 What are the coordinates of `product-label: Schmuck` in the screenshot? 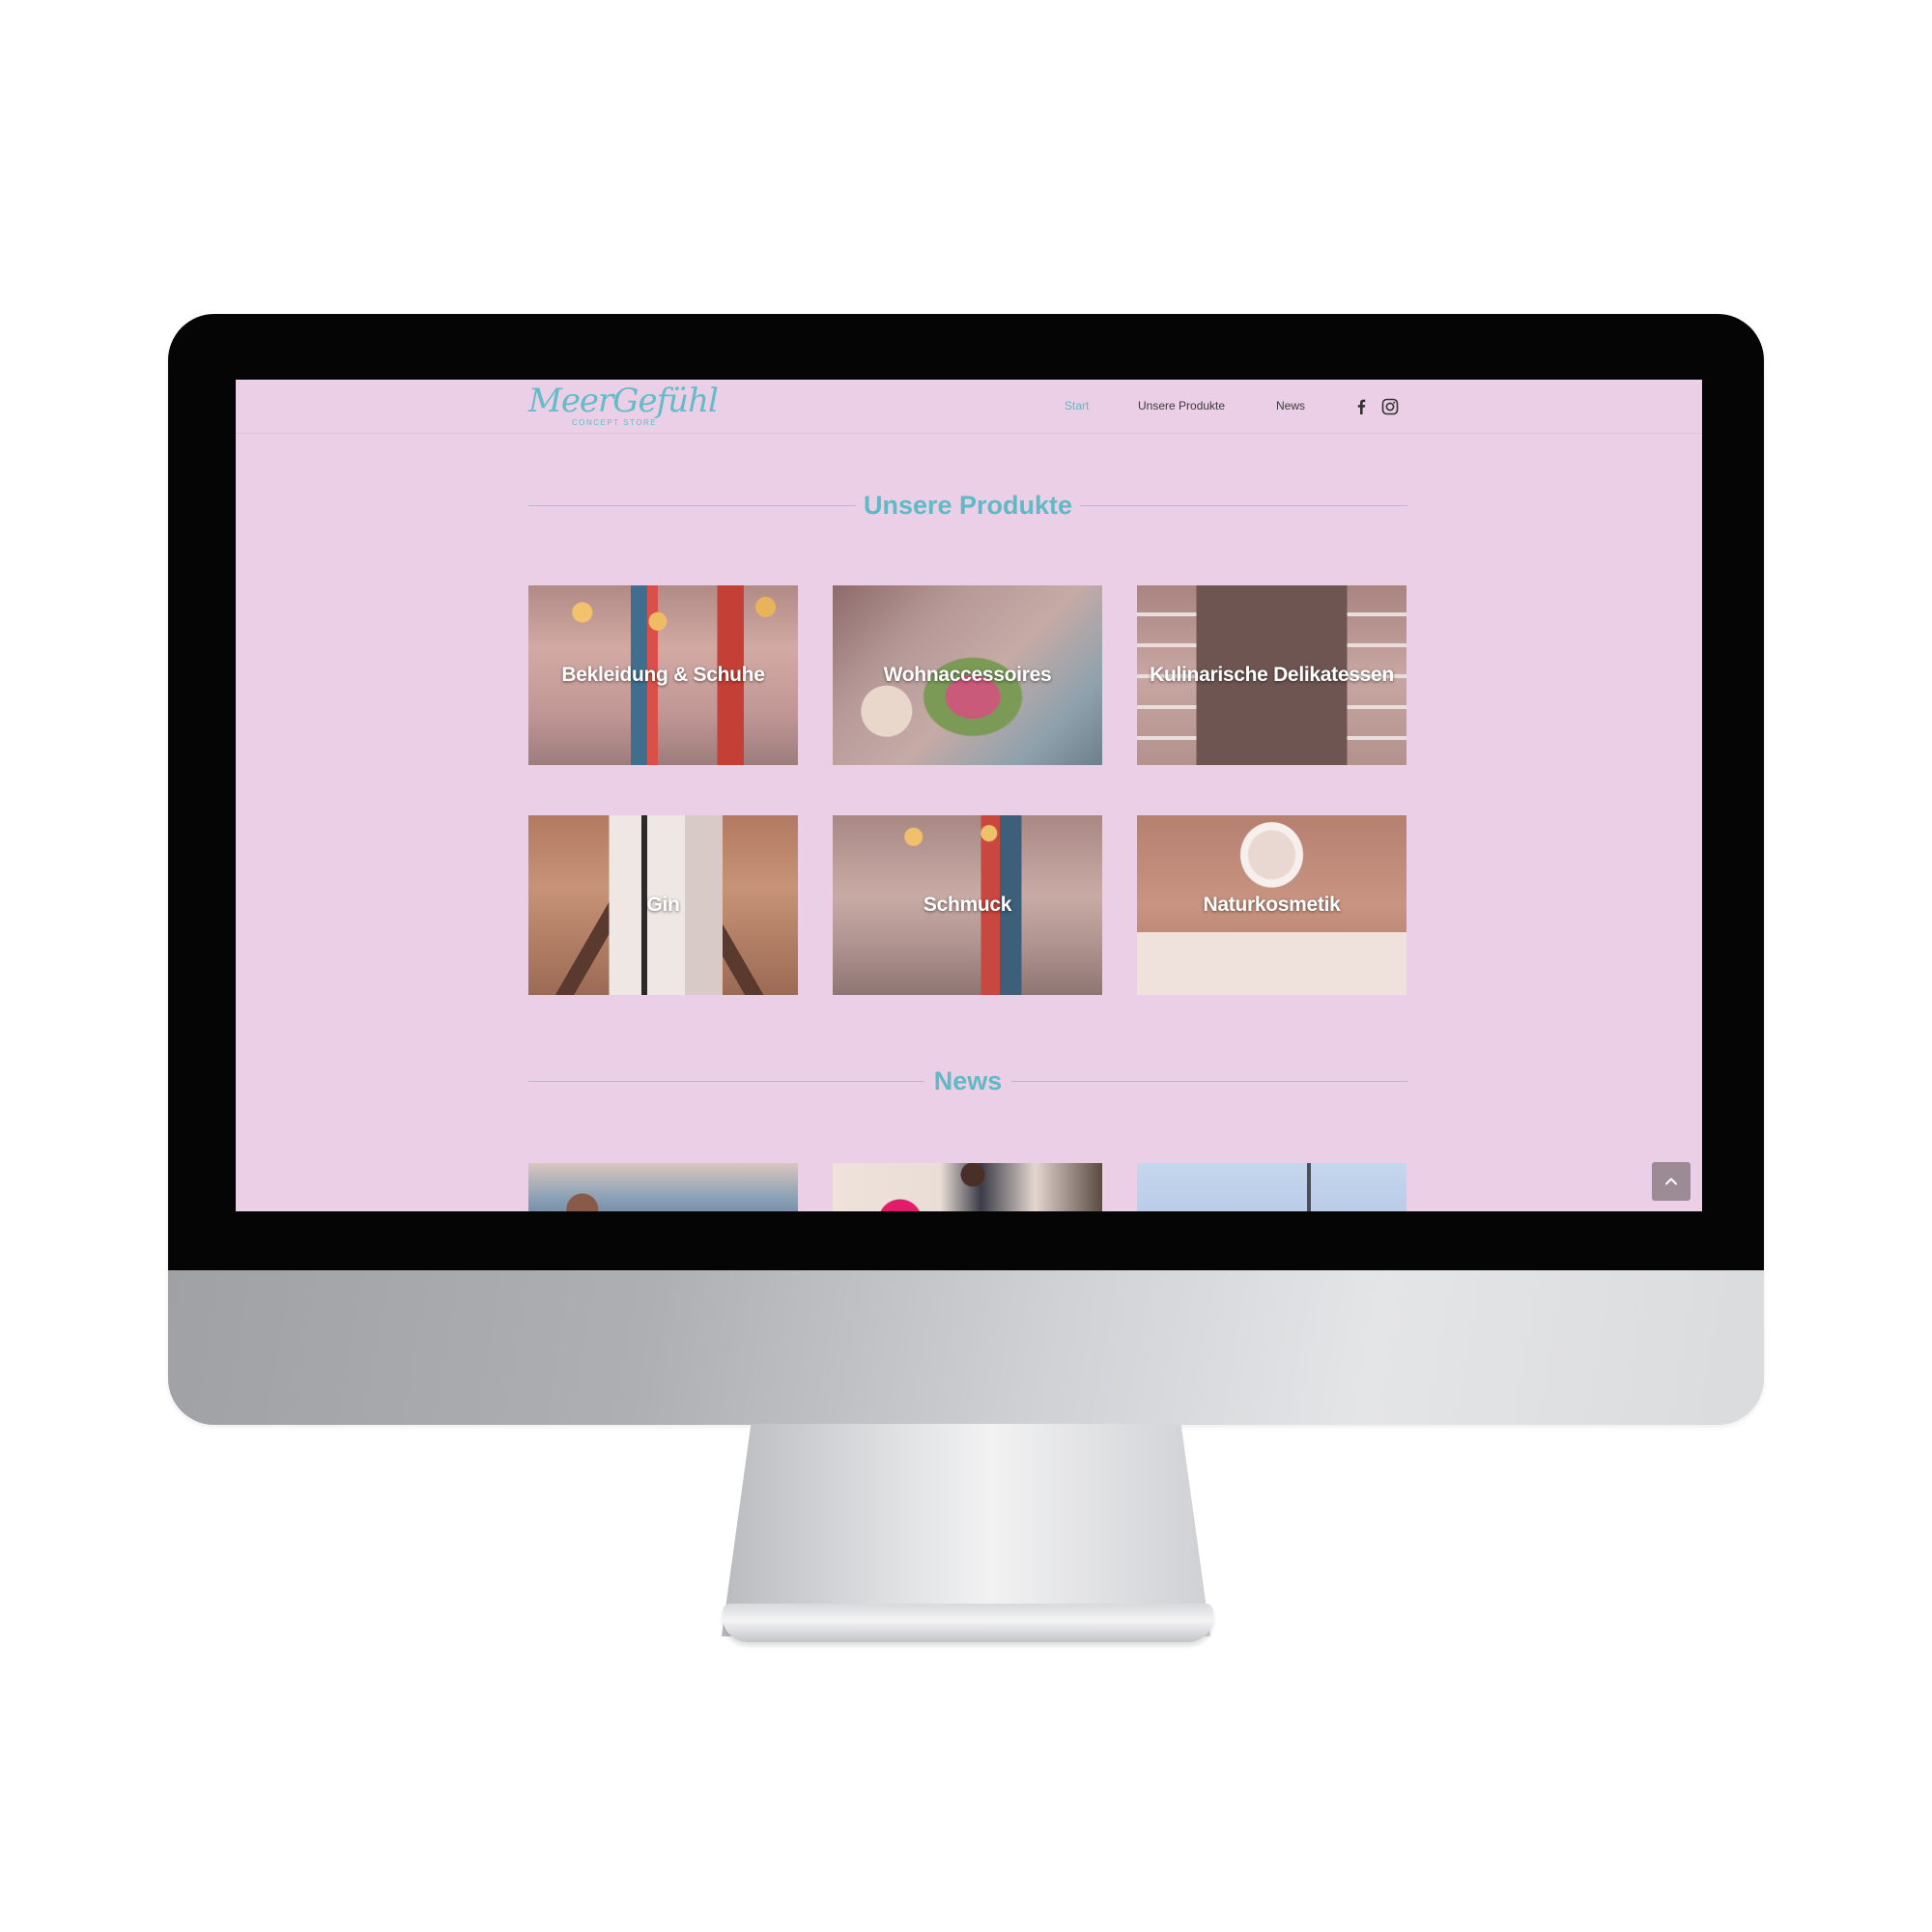 It's located at (967, 905).